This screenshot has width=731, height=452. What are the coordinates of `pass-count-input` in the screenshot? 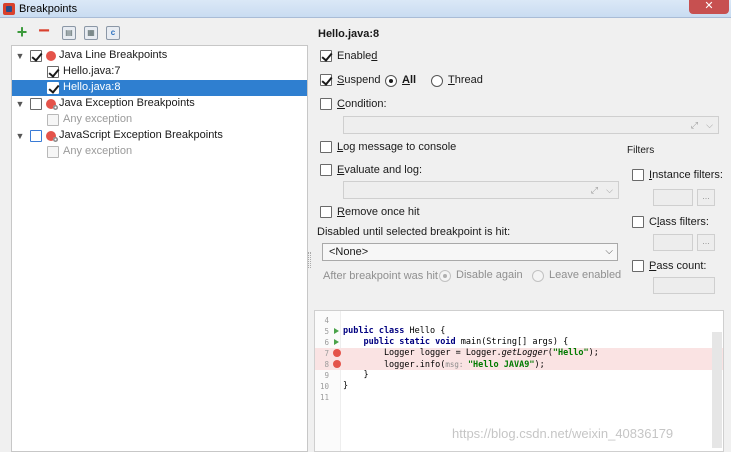 It's located at (684, 285).